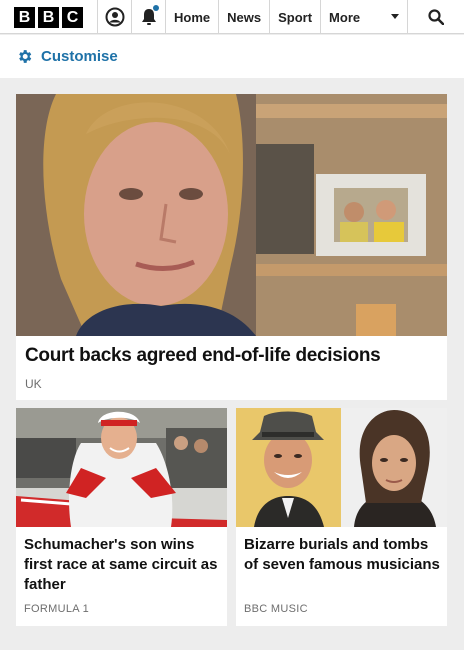  Describe the element at coordinates (232, 56) in the screenshot. I see `customise-bar: Customise` at that location.